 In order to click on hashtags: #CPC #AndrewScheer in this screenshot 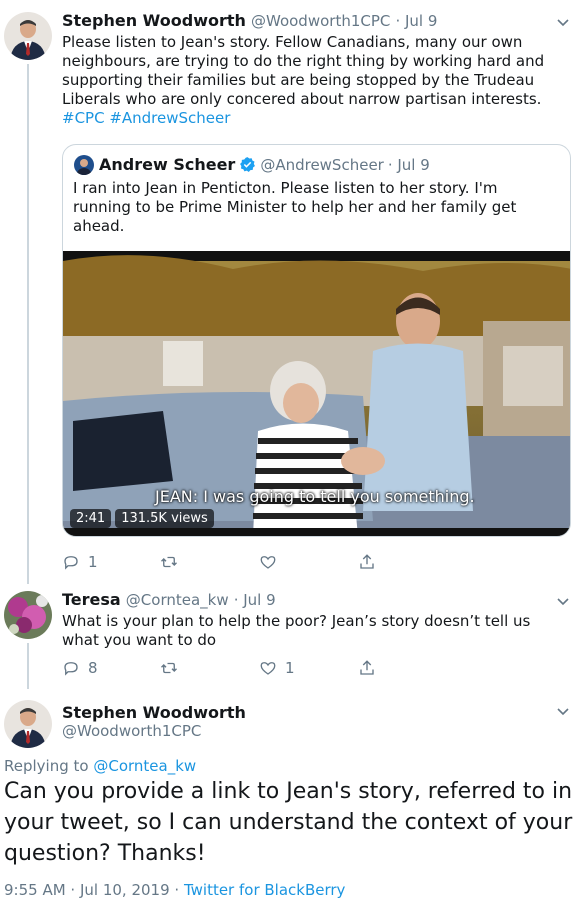, I will do `click(146, 118)`.